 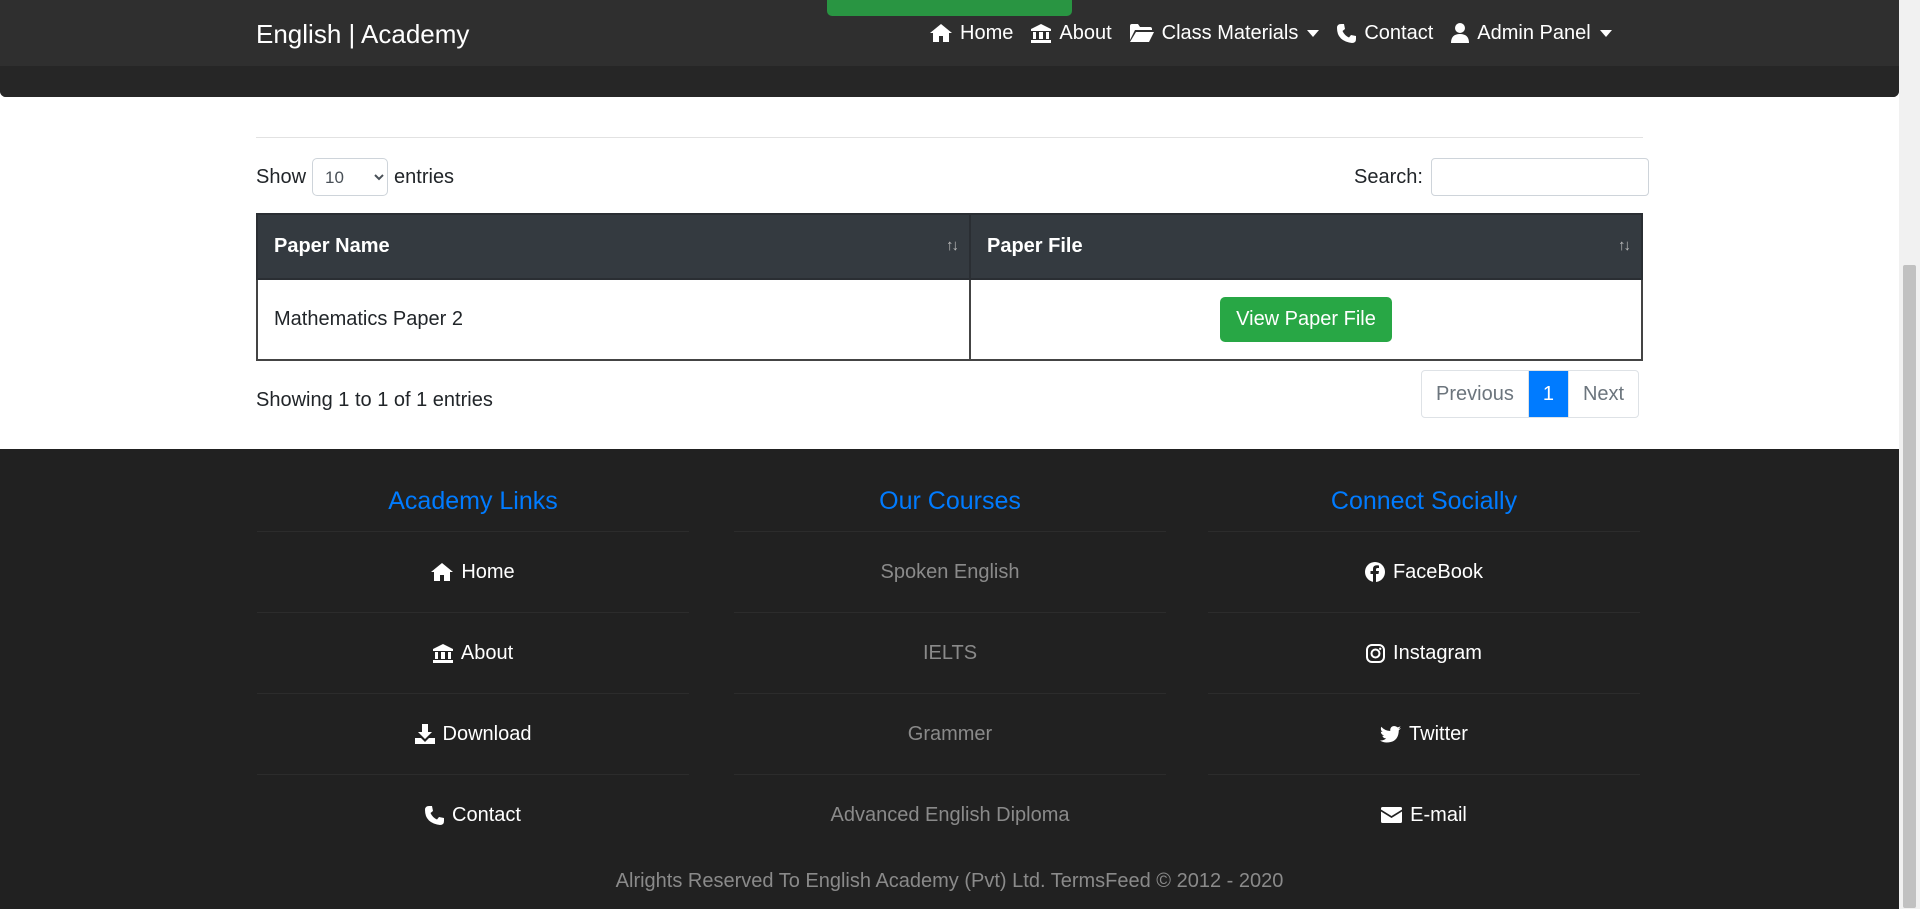 What do you see at coordinates (1424, 501) in the screenshot?
I see `footer-heading: Connect Socially` at bounding box center [1424, 501].